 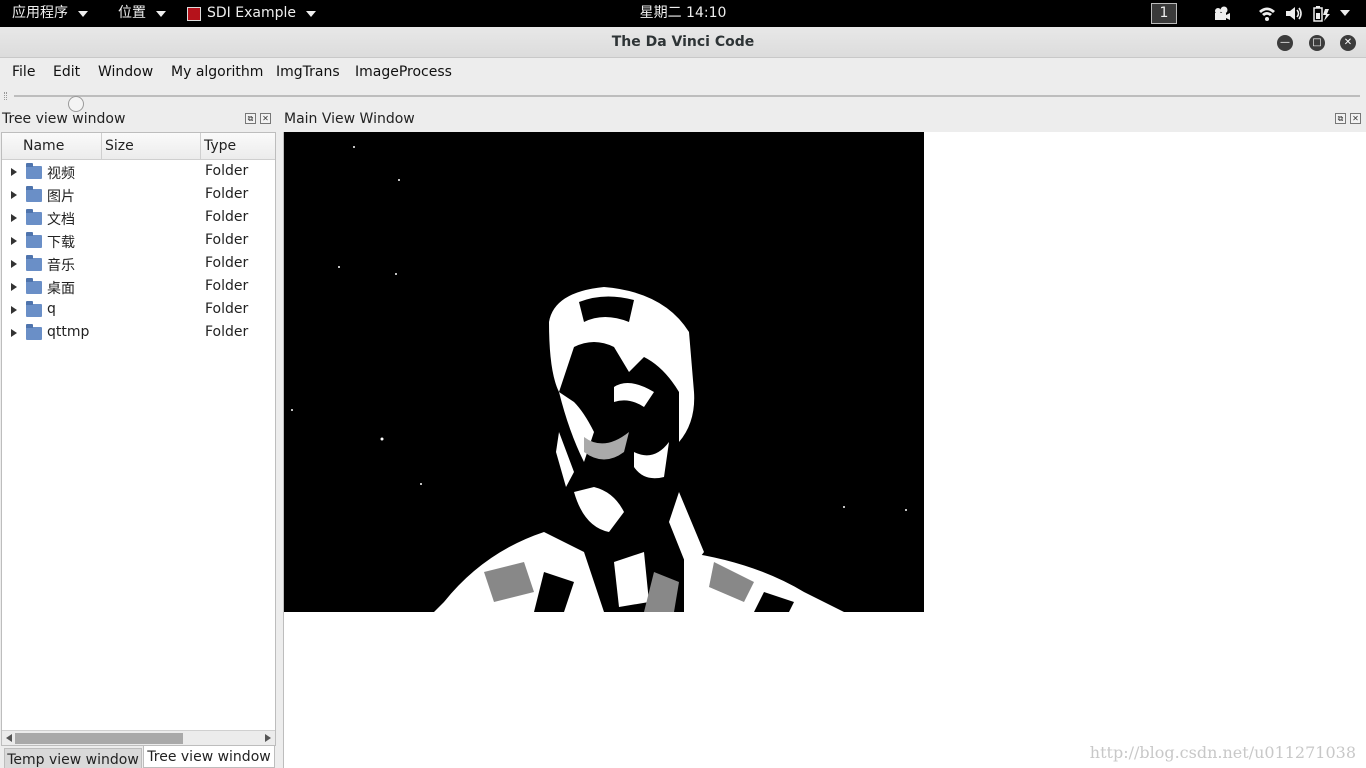 I want to click on watermark: http://blog.csdn.net/u011271038, so click(x=1222, y=752).